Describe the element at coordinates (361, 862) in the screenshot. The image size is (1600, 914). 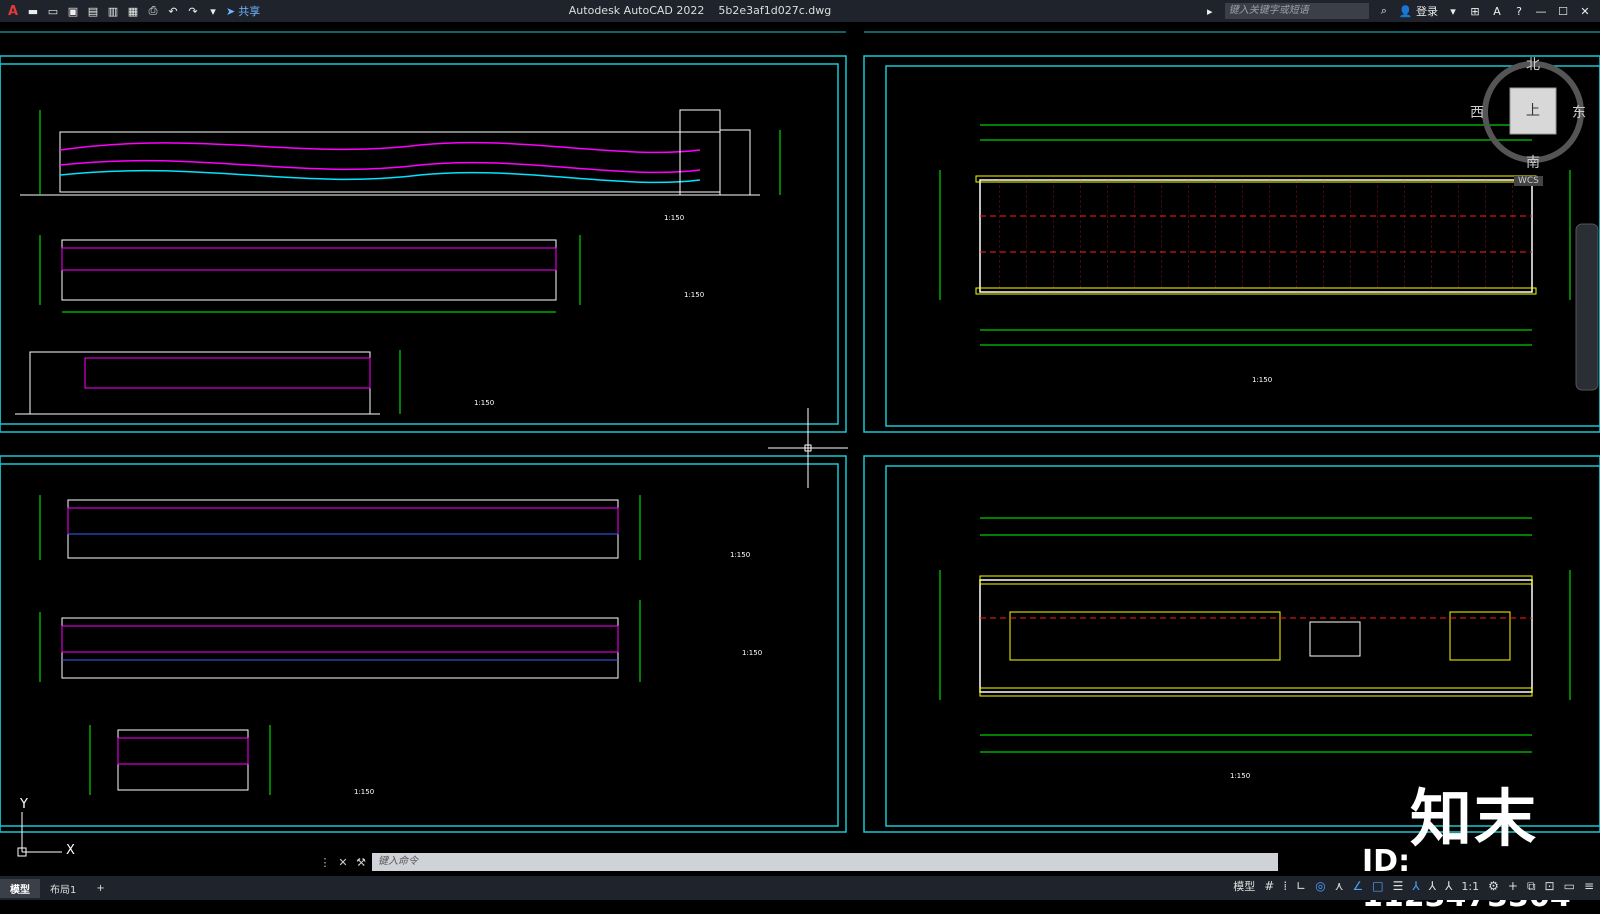
I see `wrench-icon: ⚒` at that location.